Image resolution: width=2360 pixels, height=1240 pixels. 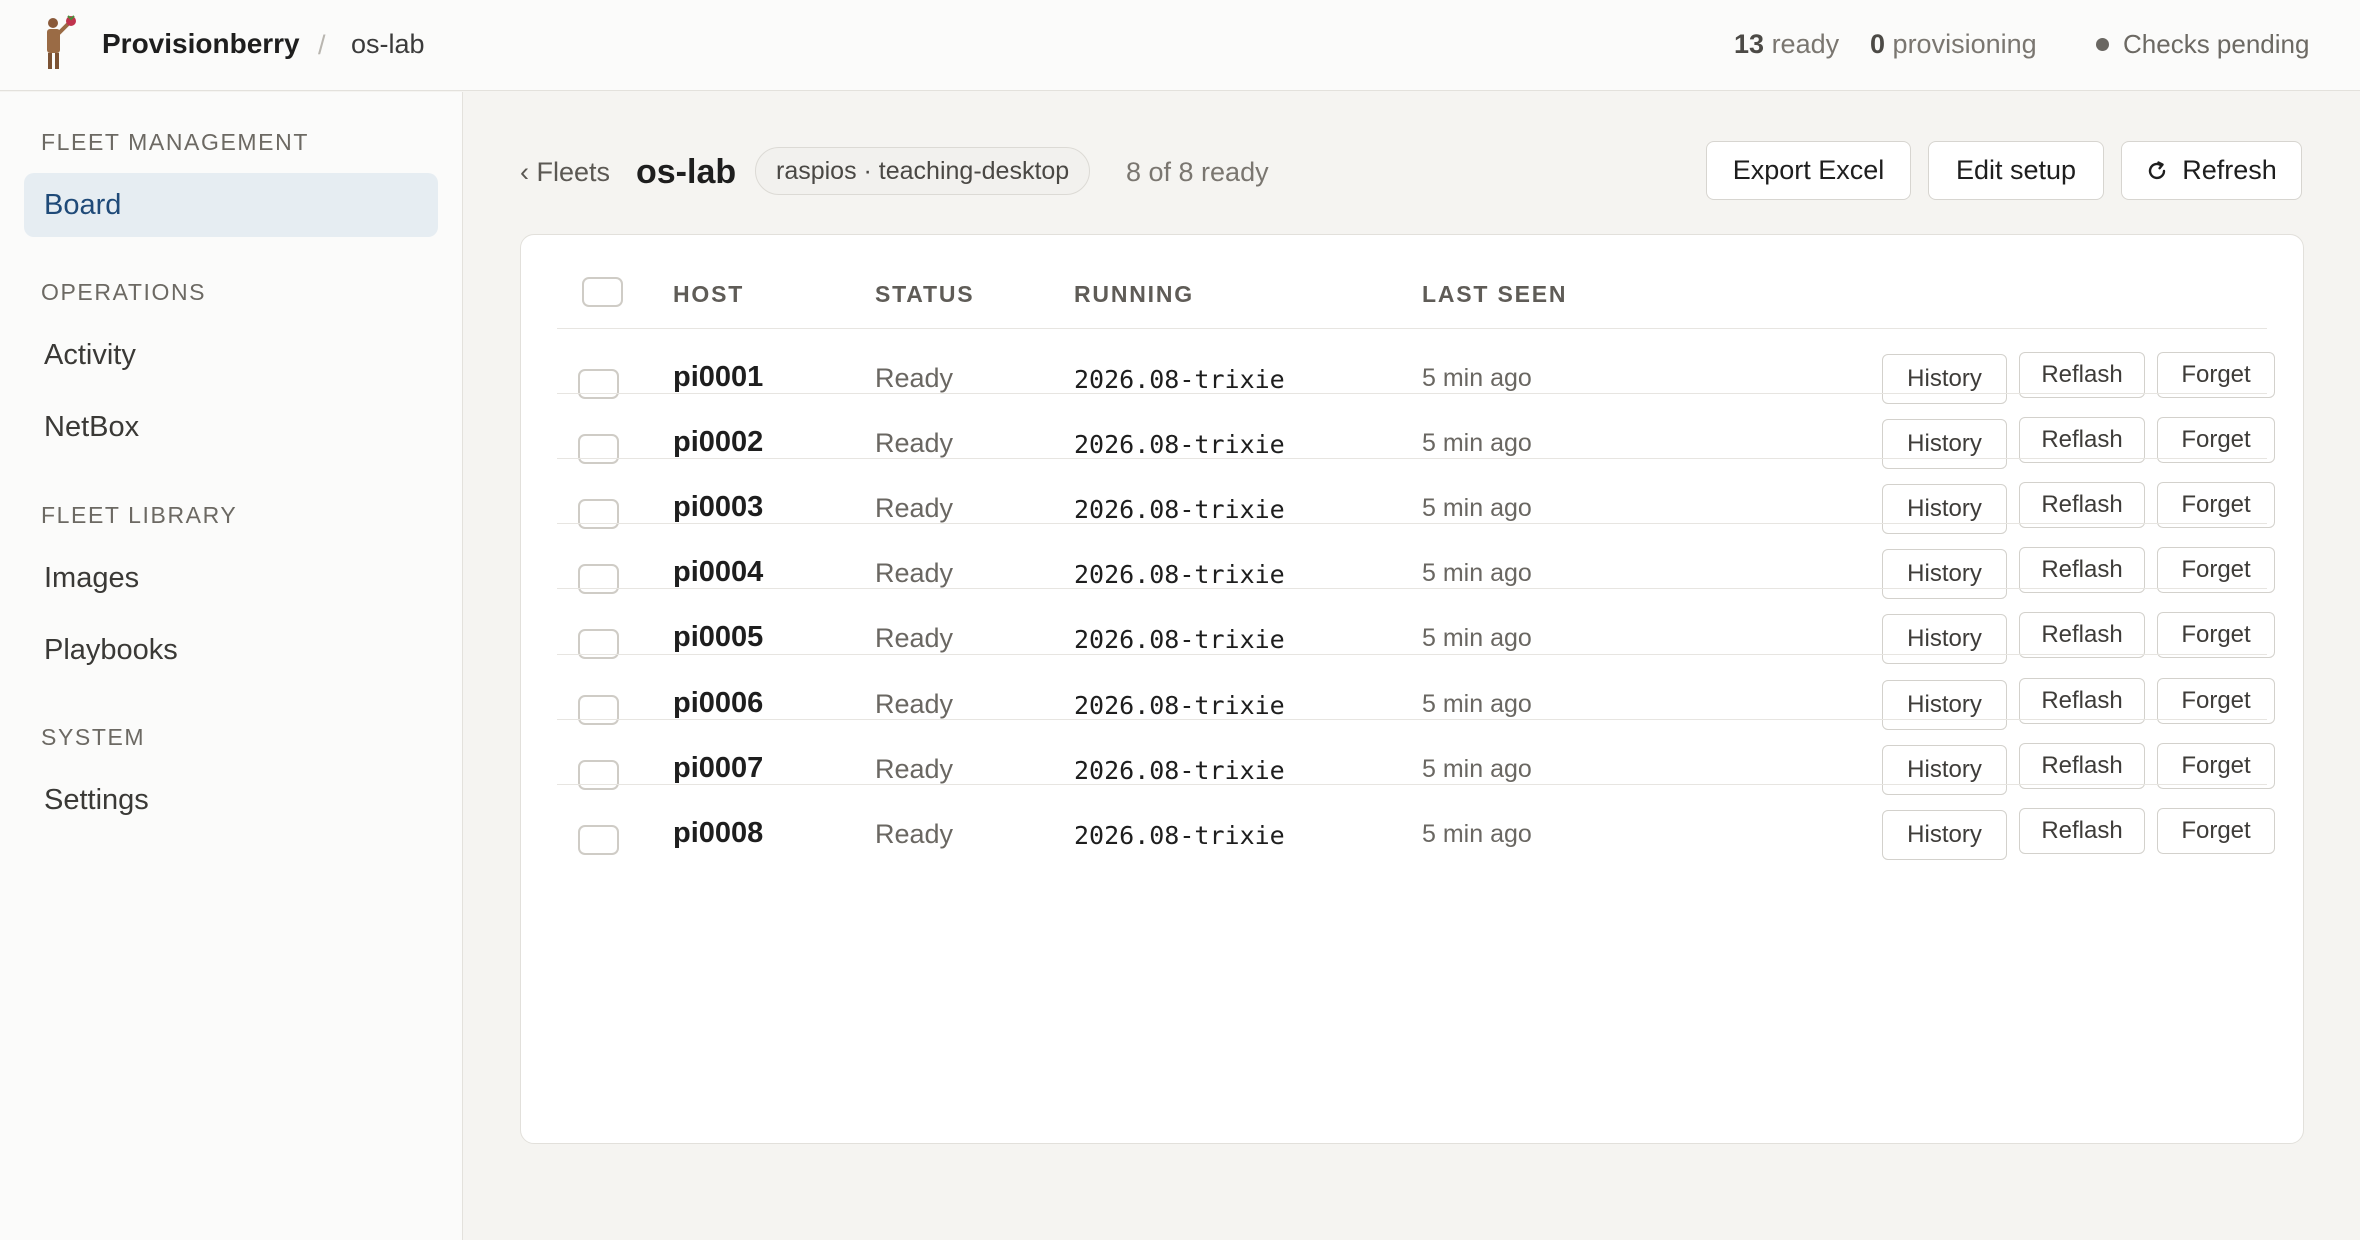 What do you see at coordinates (718, 442) in the screenshot?
I see `host-name: pi0002` at bounding box center [718, 442].